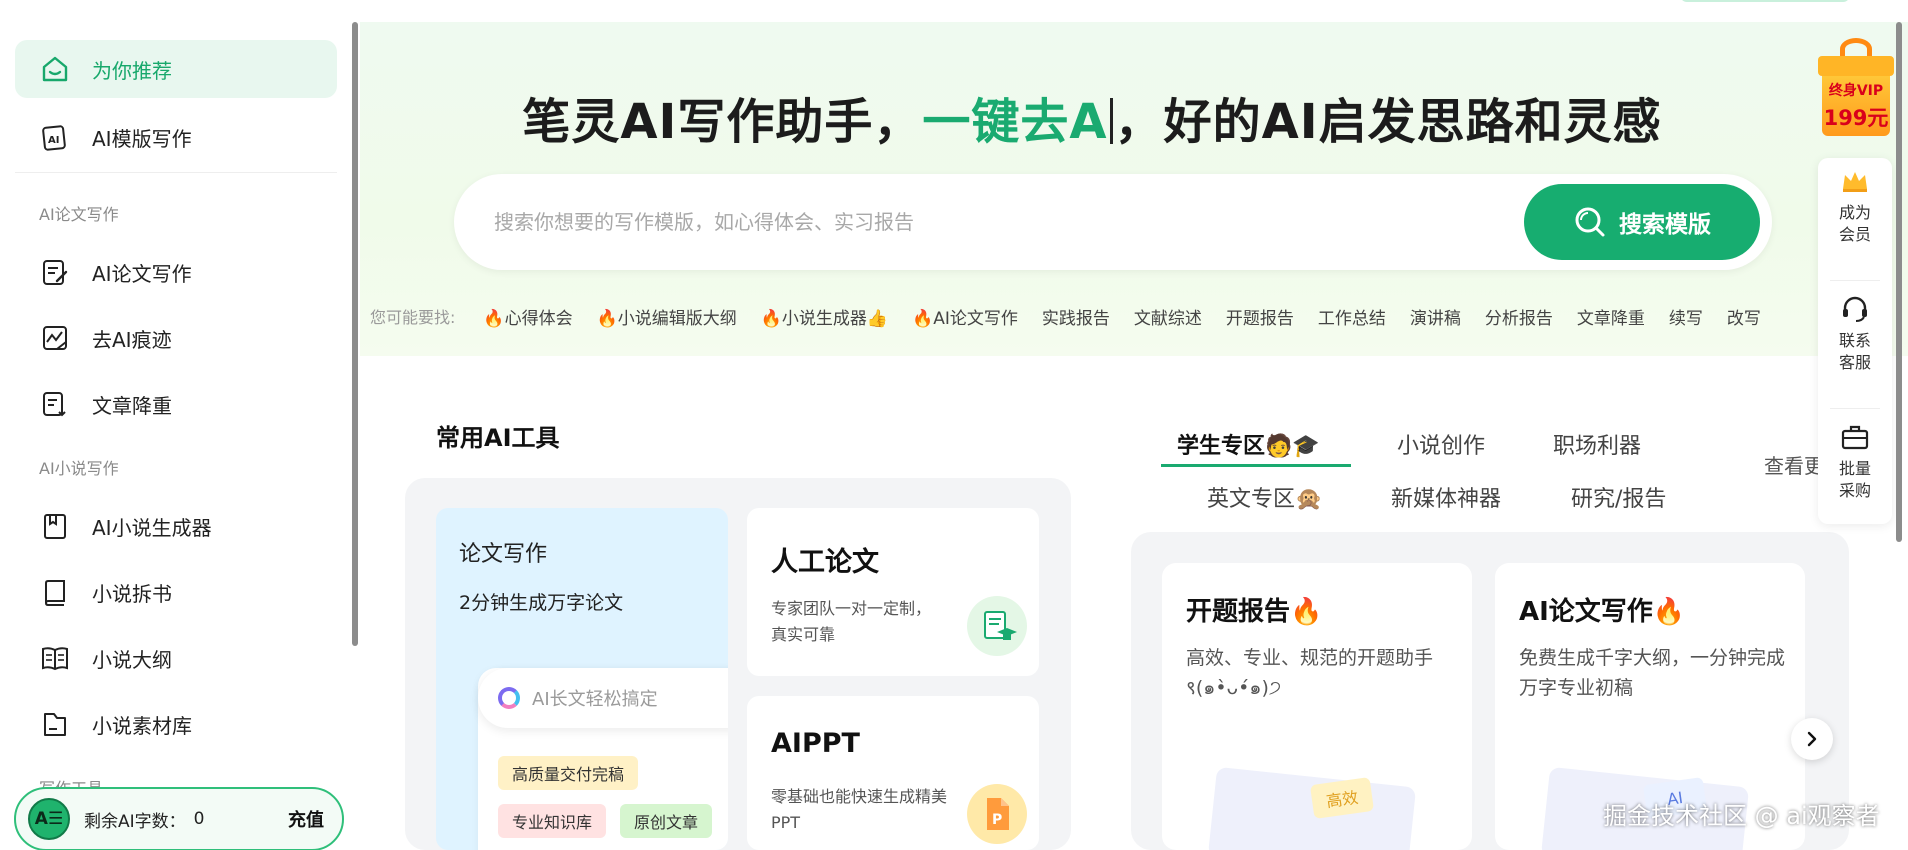 The image size is (1908, 850). I want to click on paper-card-title: 论文写作, so click(503, 554).